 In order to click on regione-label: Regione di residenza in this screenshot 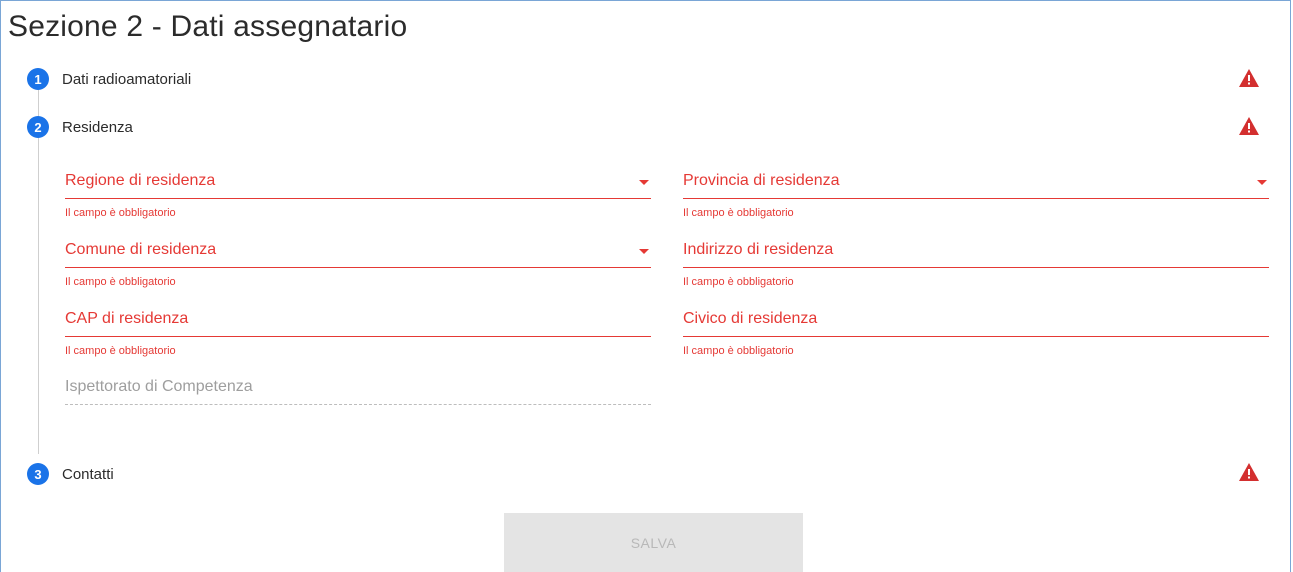, I will do `click(140, 180)`.